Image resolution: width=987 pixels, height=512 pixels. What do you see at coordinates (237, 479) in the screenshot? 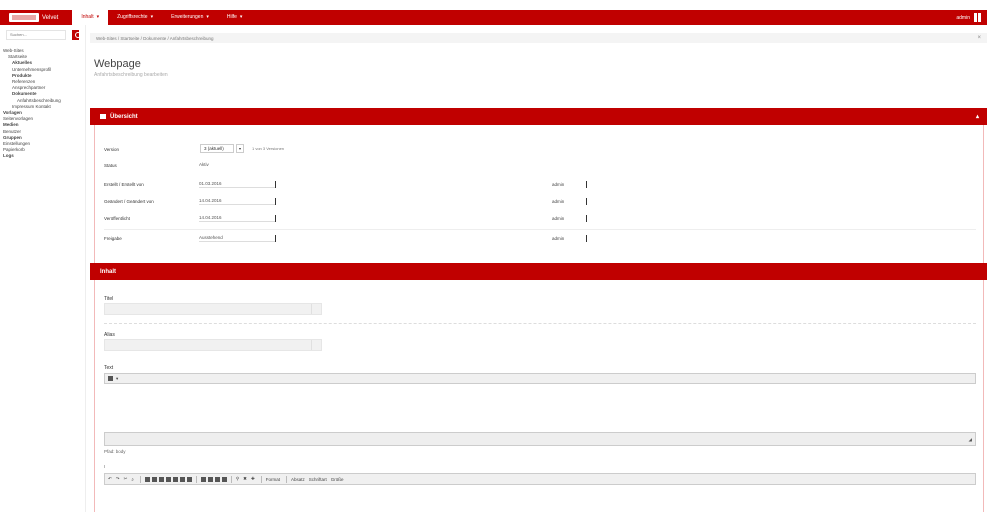
I see `link-icon: ⚲` at bounding box center [237, 479].